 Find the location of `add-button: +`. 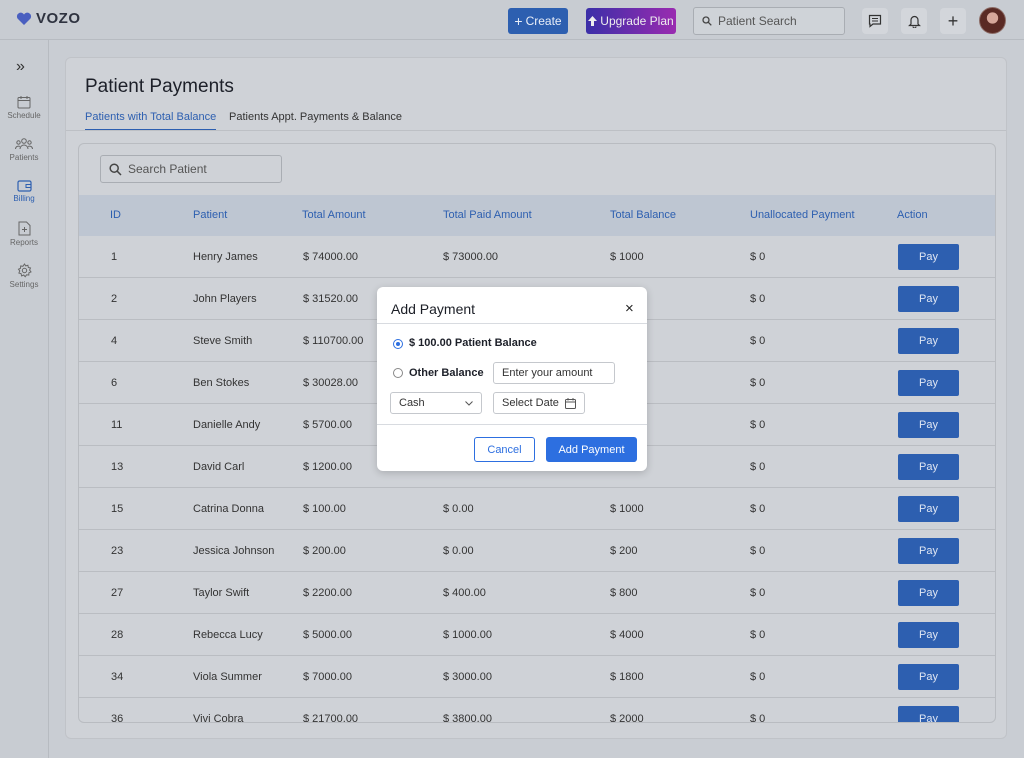

add-button: + is located at coordinates (953, 21).